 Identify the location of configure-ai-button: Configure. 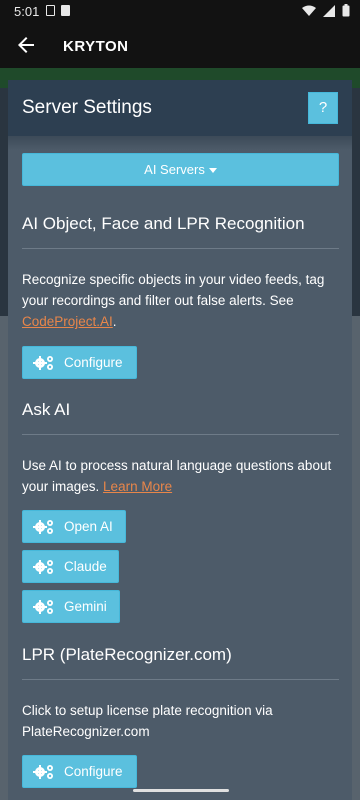
(79, 362).